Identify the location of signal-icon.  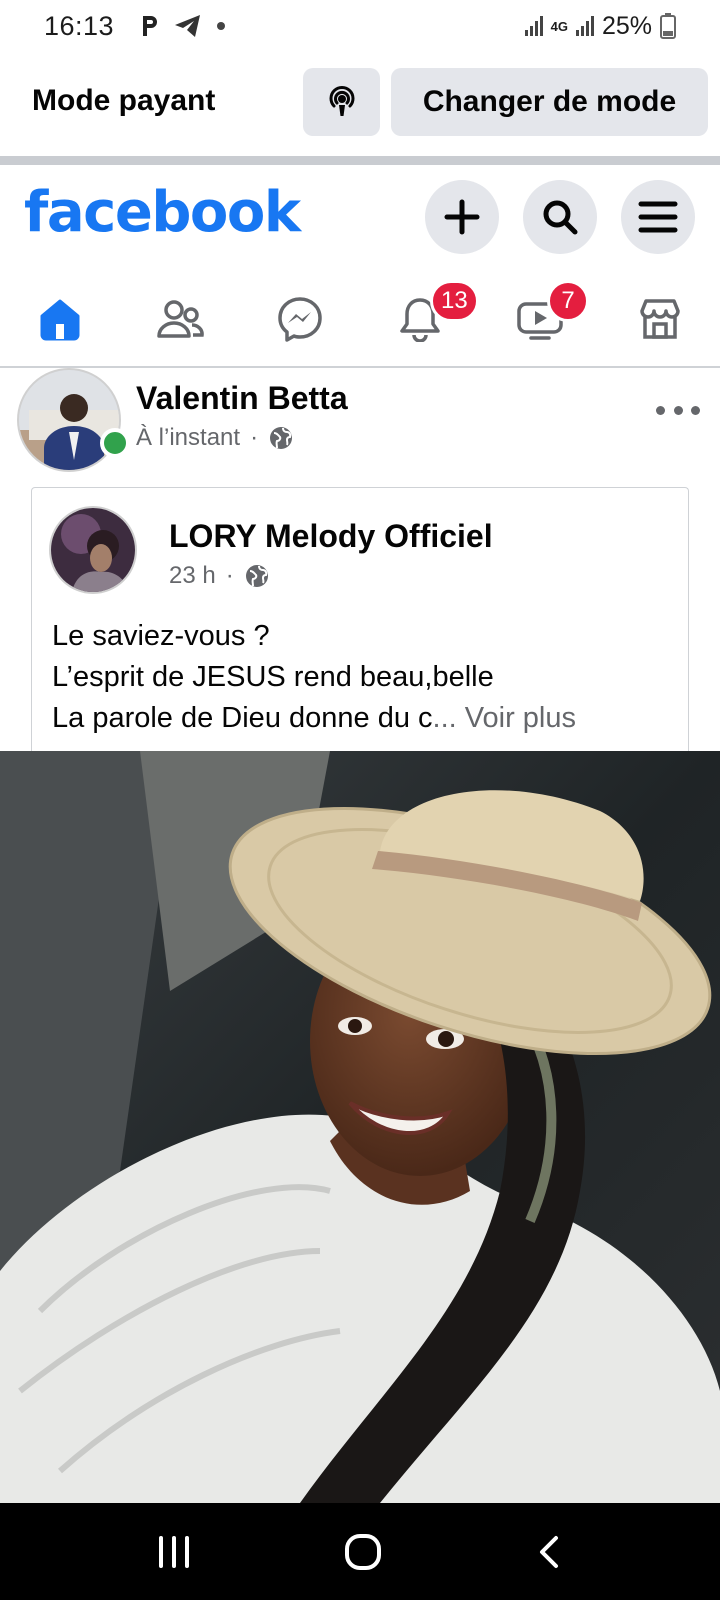
(533, 26).